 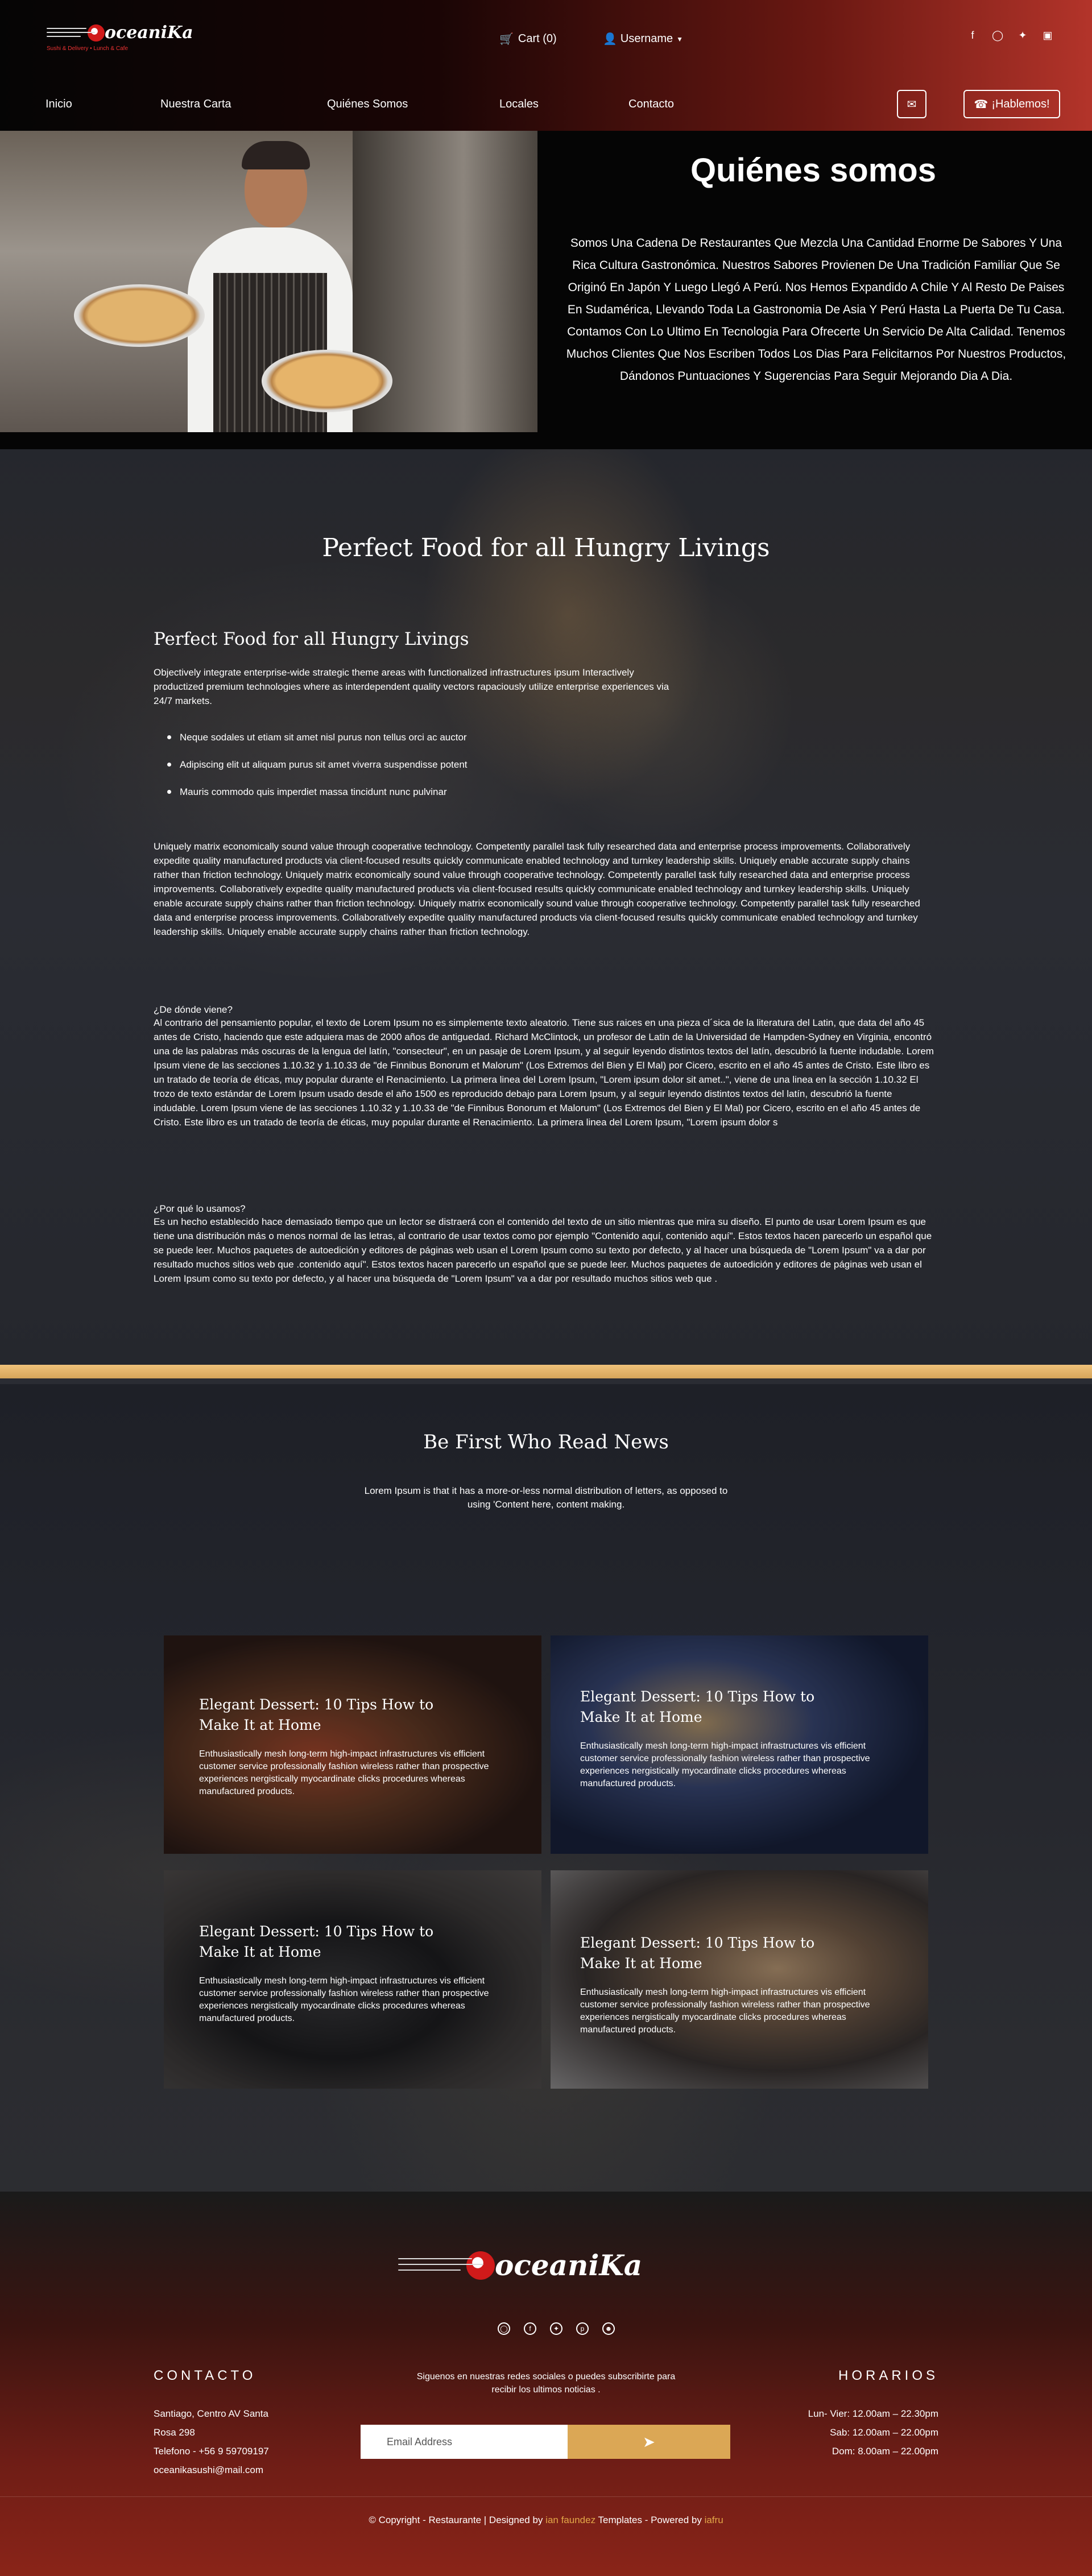 I want to click on story-question-1: ¿De dónde viene?, so click(x=193, y=1009).